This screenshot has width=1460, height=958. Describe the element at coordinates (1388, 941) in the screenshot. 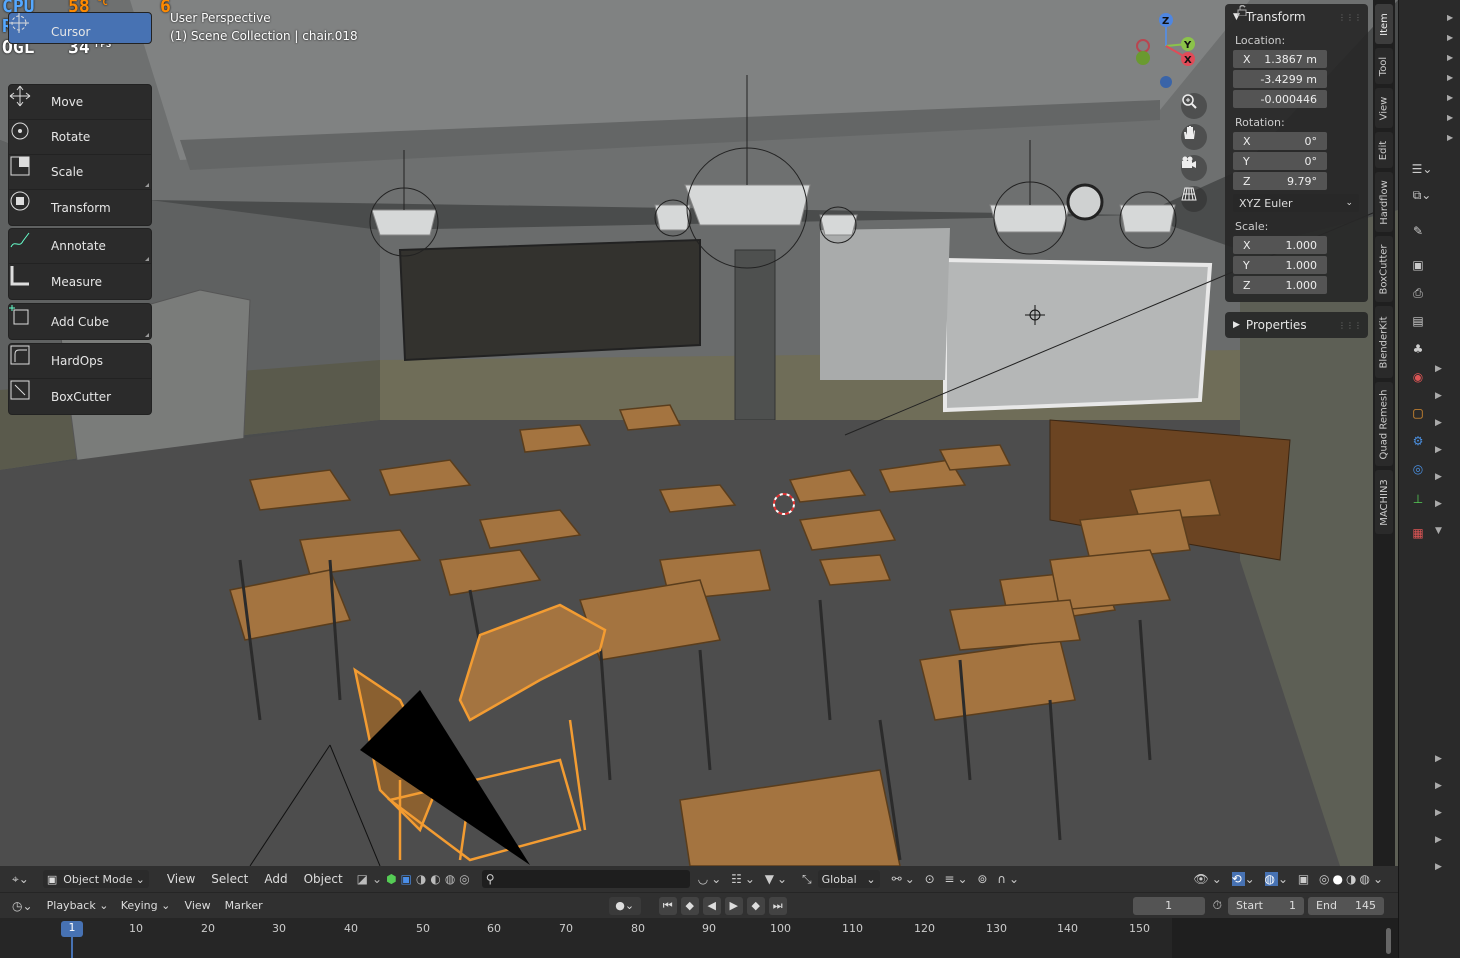

I see `scrollbar` at that location.